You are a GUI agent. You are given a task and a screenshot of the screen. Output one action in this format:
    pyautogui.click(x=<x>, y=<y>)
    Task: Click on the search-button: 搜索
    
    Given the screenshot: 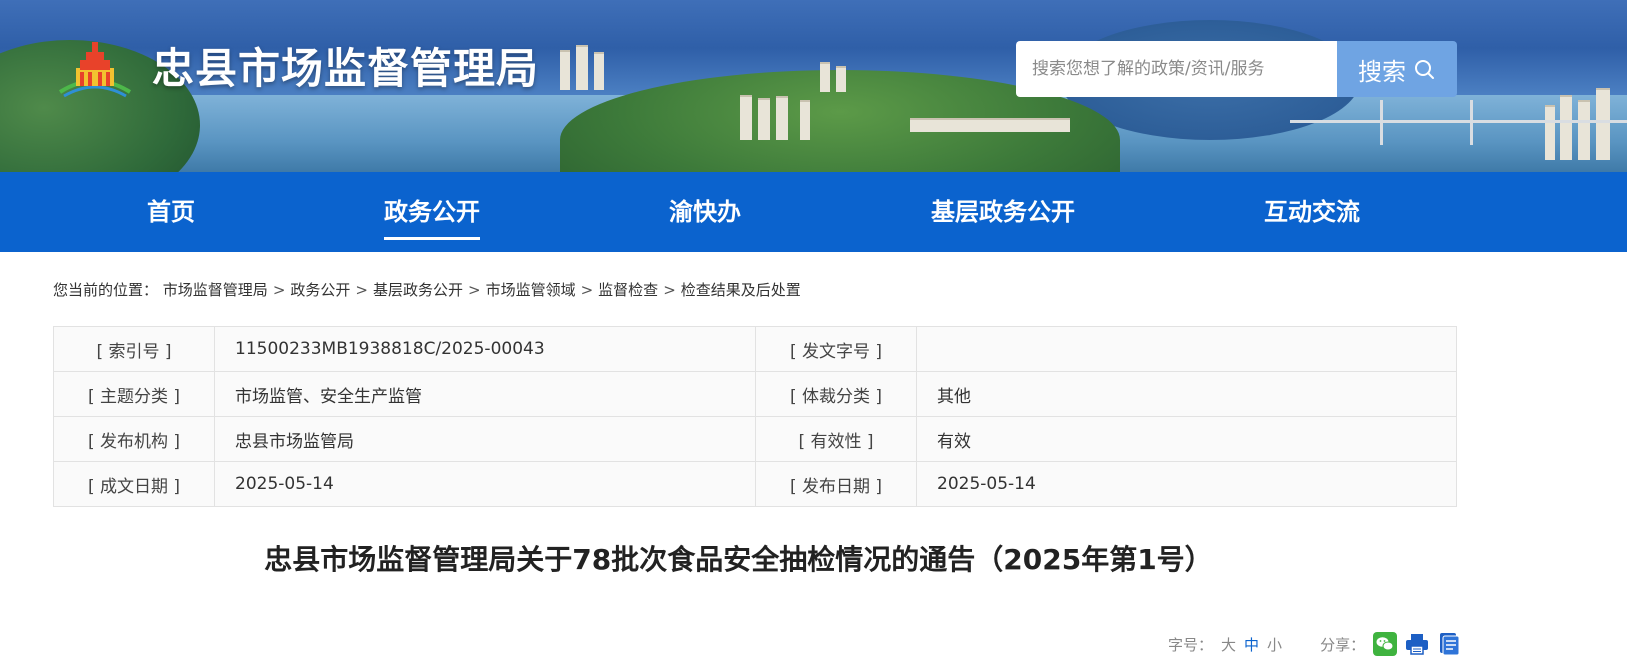 What is the action you would take?
    pyautogui.click(x=1397, y=69)
    